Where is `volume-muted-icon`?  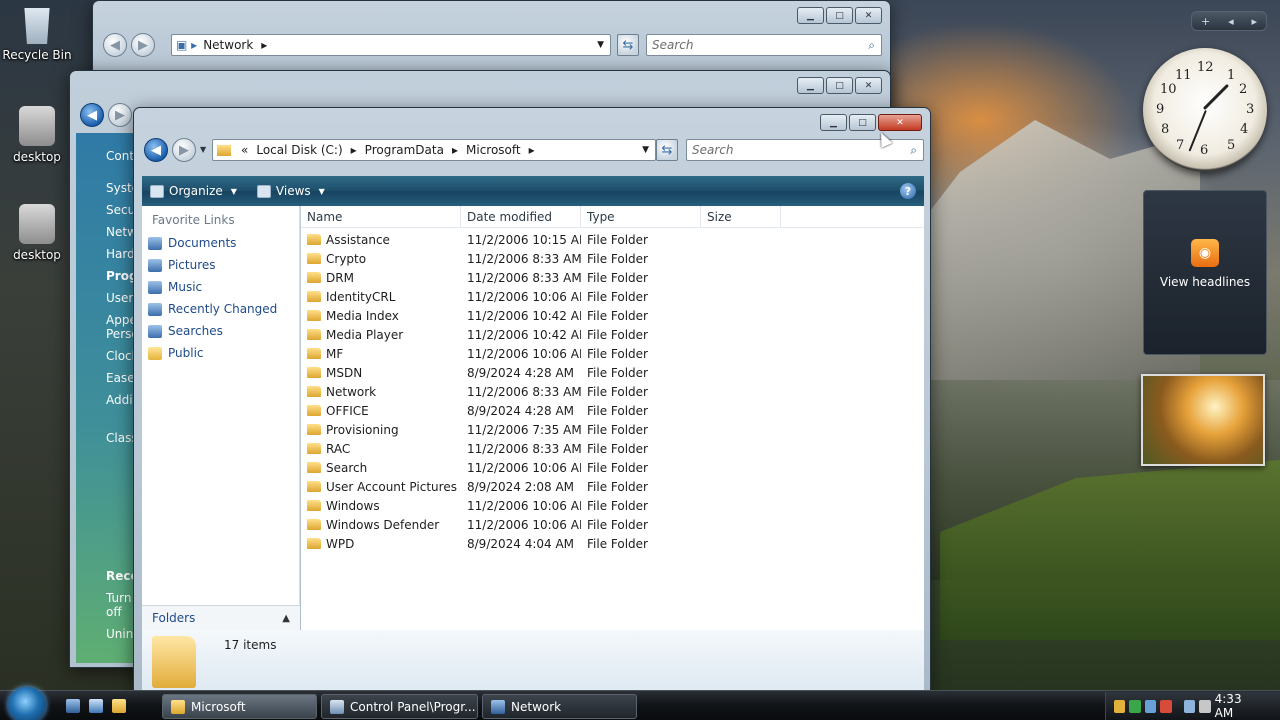
volume-muted-icon is located at coordinates (1205, 706).